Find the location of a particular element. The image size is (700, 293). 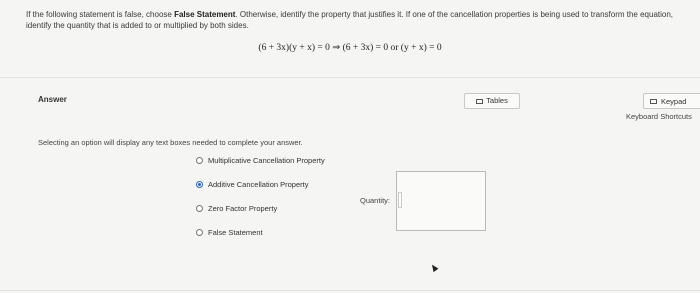

divider-bottom is located at coordinates (350, 290).